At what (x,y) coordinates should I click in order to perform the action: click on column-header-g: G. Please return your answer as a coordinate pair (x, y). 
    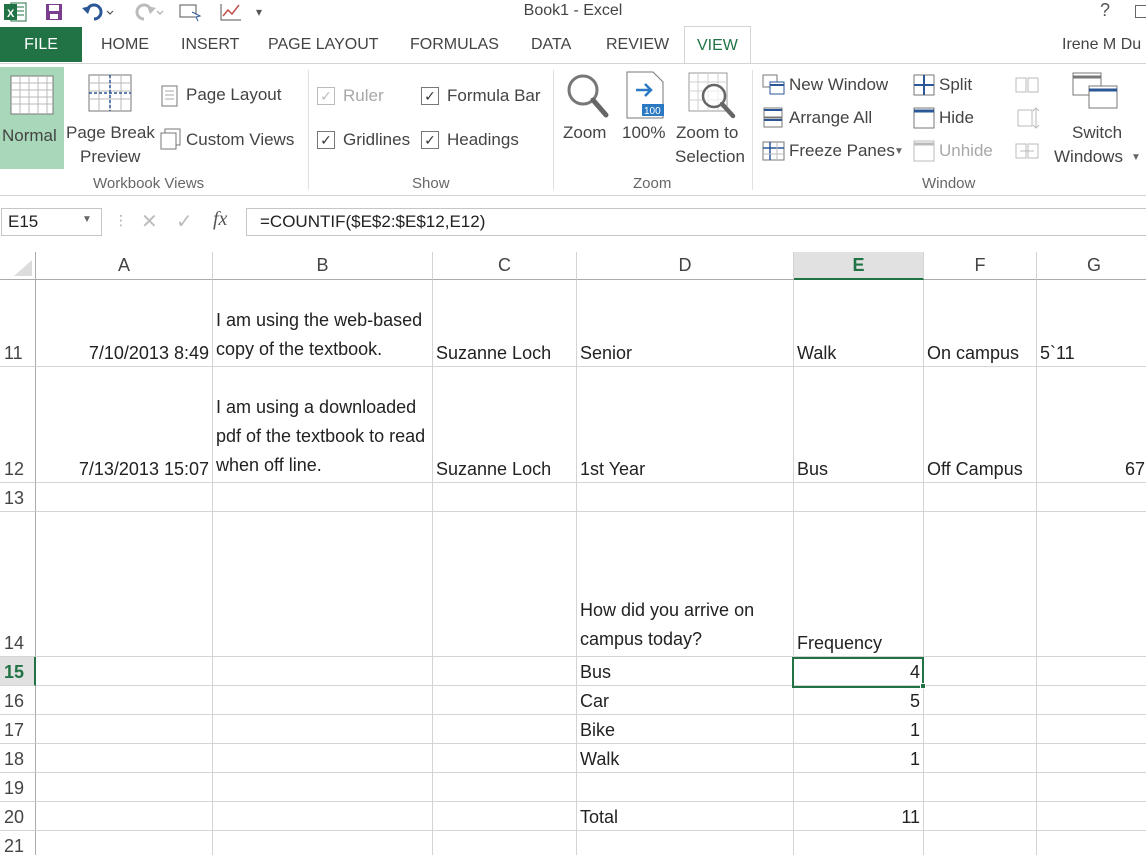
    Looking at the image, I should click on (1091, 266).